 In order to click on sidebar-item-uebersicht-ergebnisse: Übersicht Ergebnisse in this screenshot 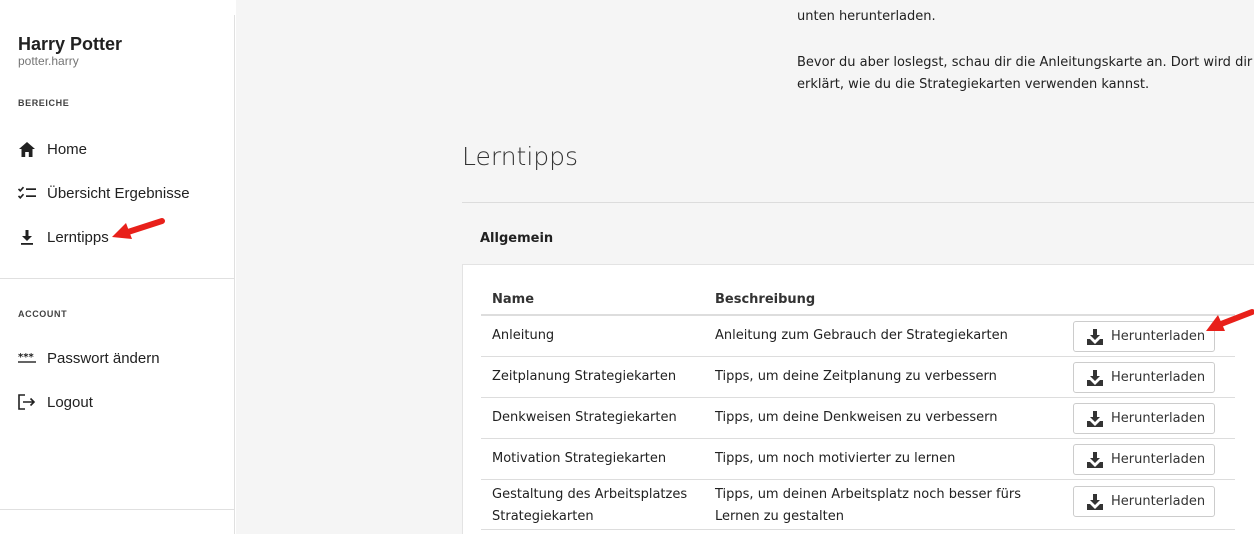, I will do `click(117, 193)`.